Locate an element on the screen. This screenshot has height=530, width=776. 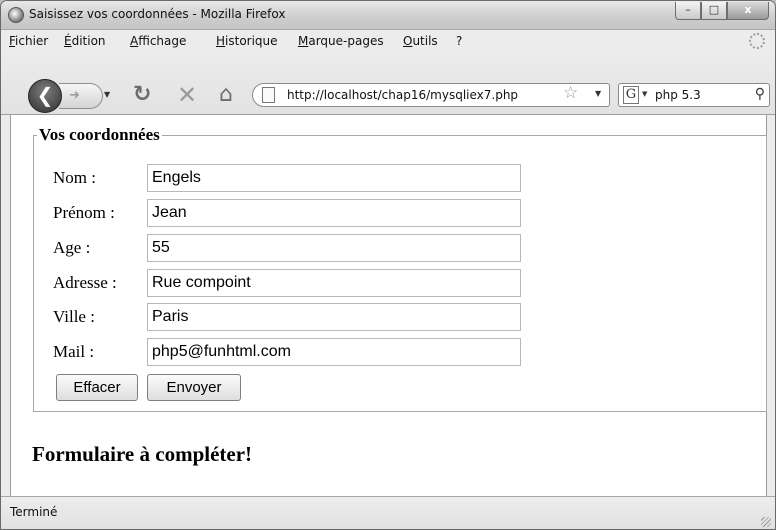
prenom-input is located at coordinates (334, 213).